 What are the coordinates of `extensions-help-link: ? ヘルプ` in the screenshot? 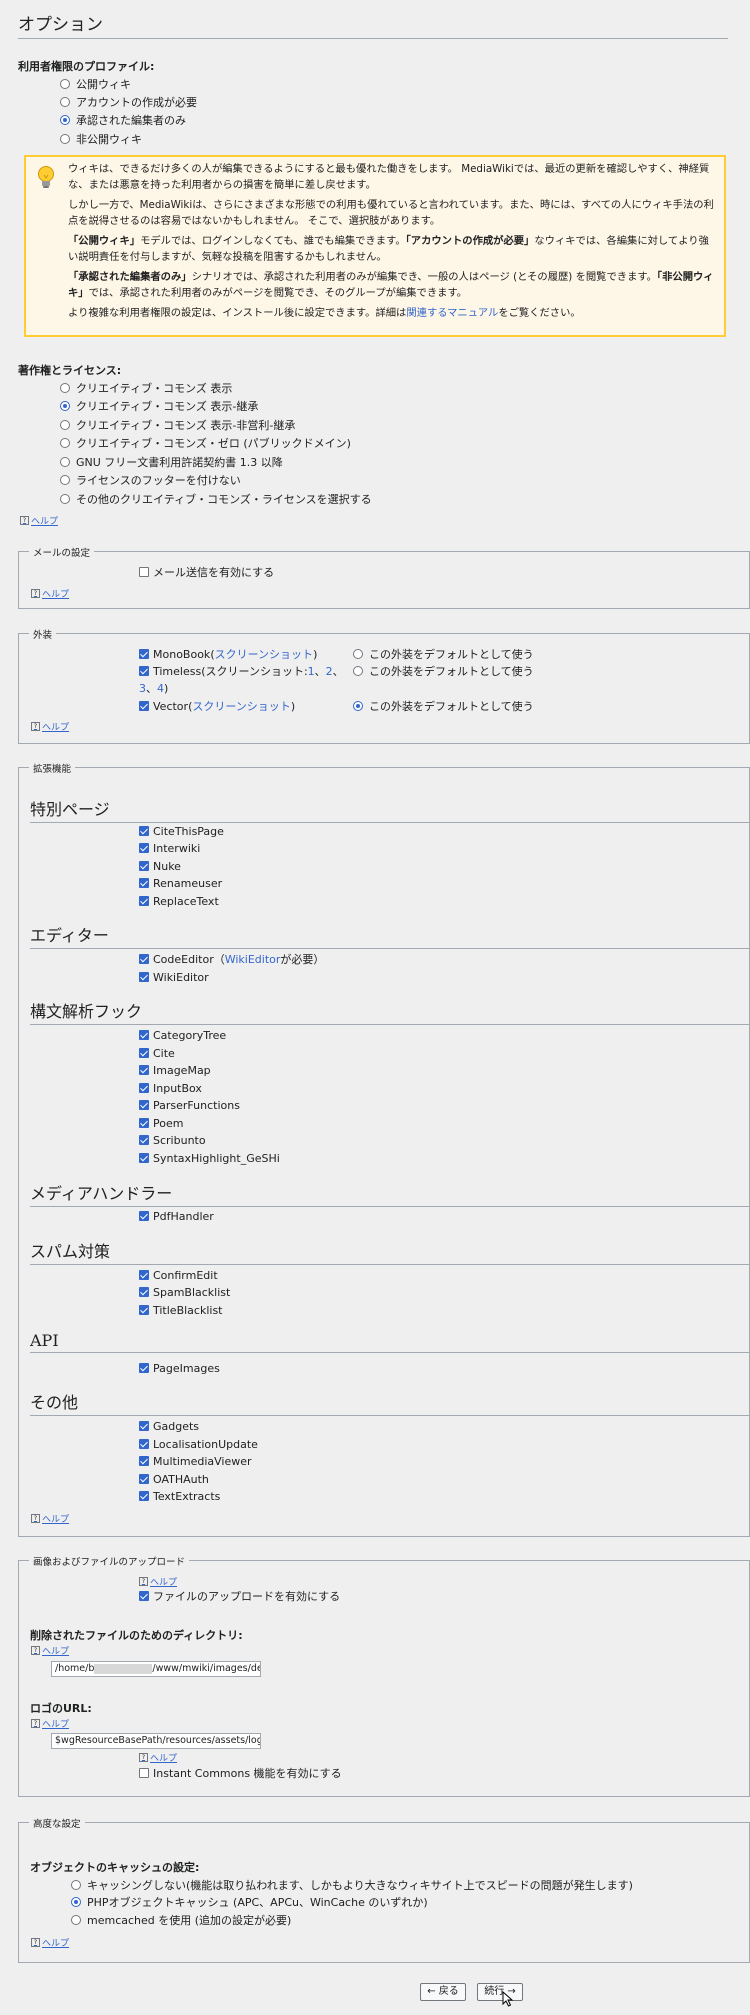 It's located at (50, 1518).